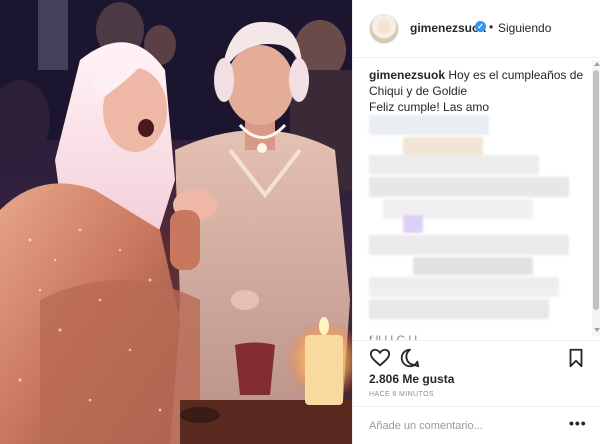  I want to click on post-actions, so click(476, 355).